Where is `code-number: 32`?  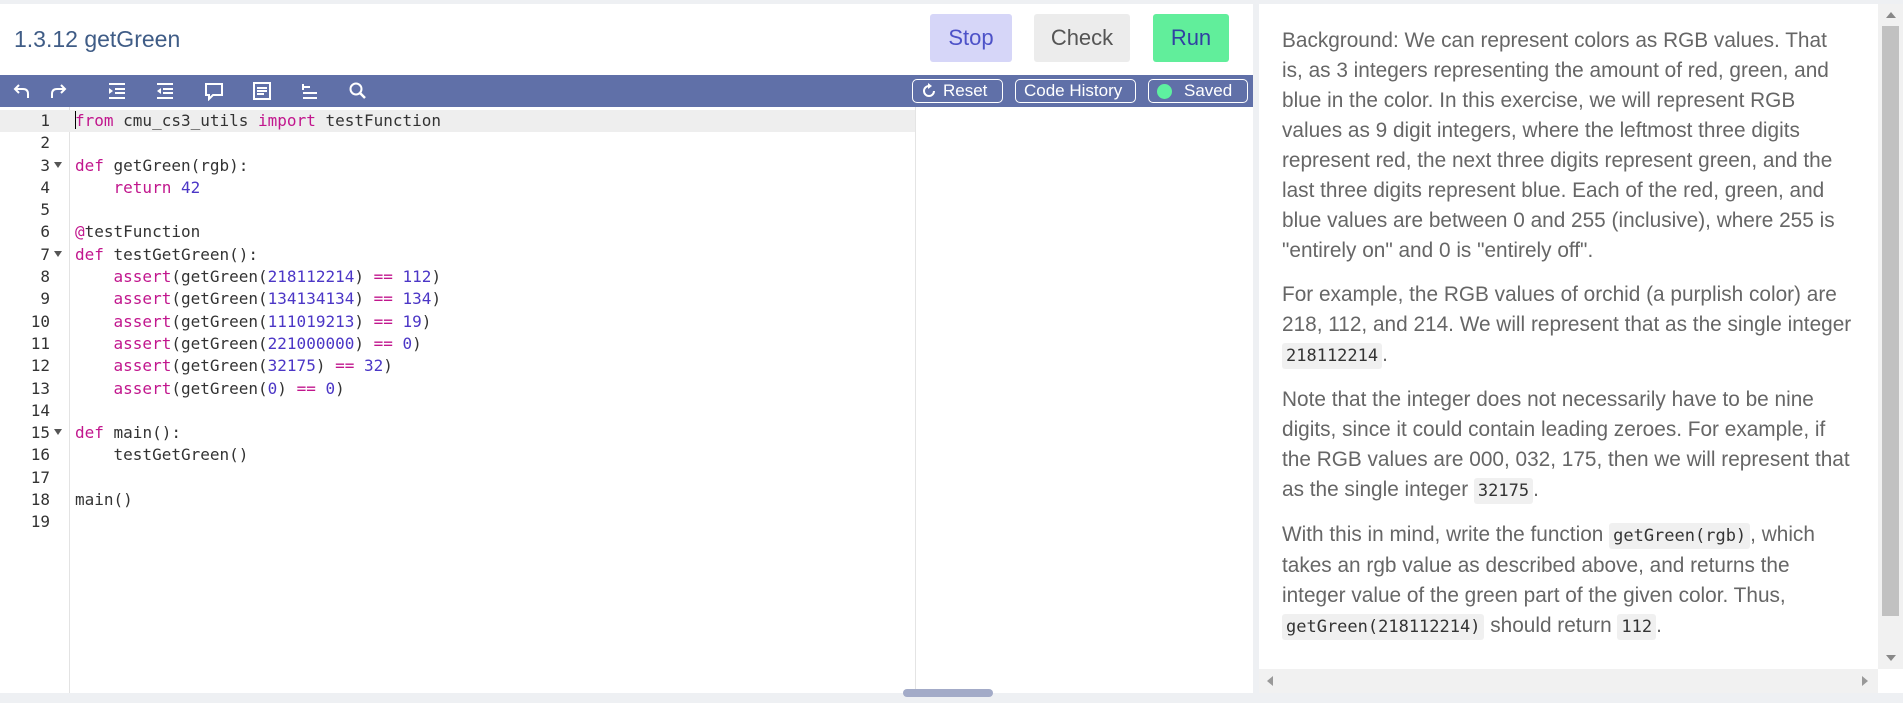 code-number: 32 is located at coordinates (374, 366).